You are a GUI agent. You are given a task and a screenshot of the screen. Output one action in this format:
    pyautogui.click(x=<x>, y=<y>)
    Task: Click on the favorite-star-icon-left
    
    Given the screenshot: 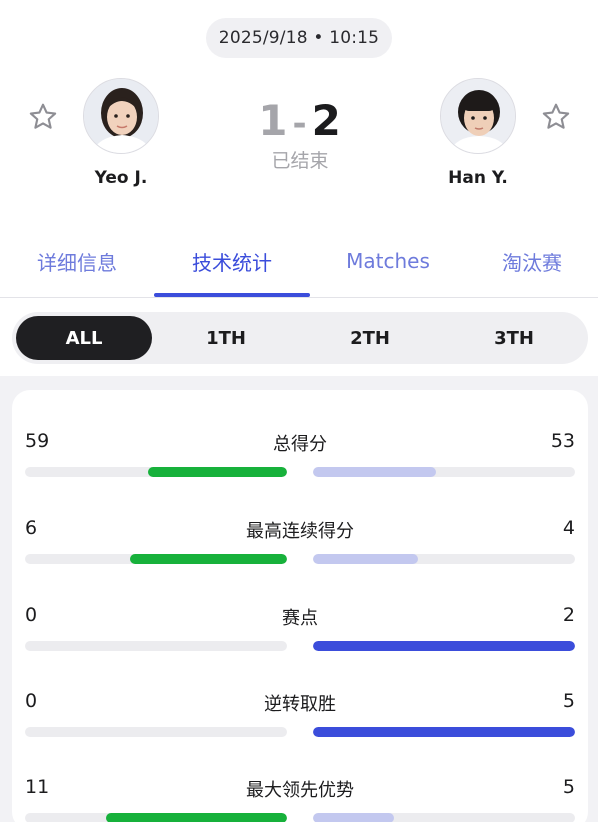 What is the action you would take?
    pyautogui.click(x=43, y=117)
    